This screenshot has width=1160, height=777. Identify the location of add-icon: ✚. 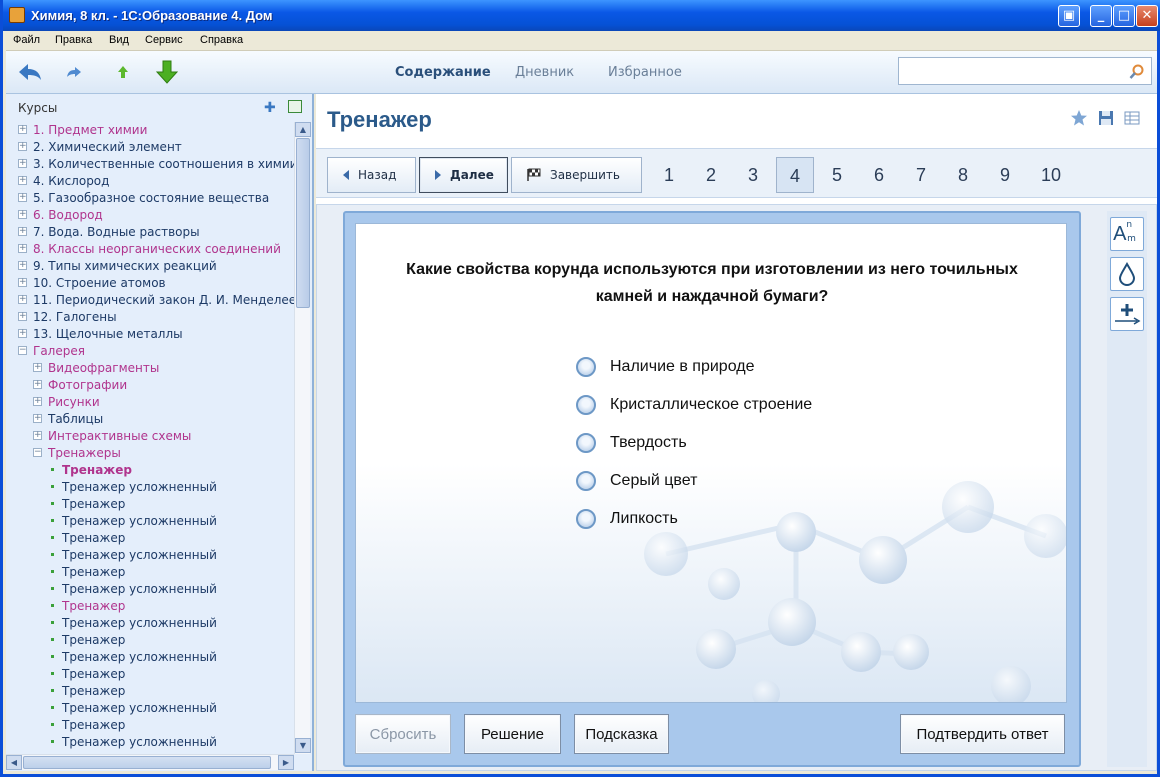
(270, 108).